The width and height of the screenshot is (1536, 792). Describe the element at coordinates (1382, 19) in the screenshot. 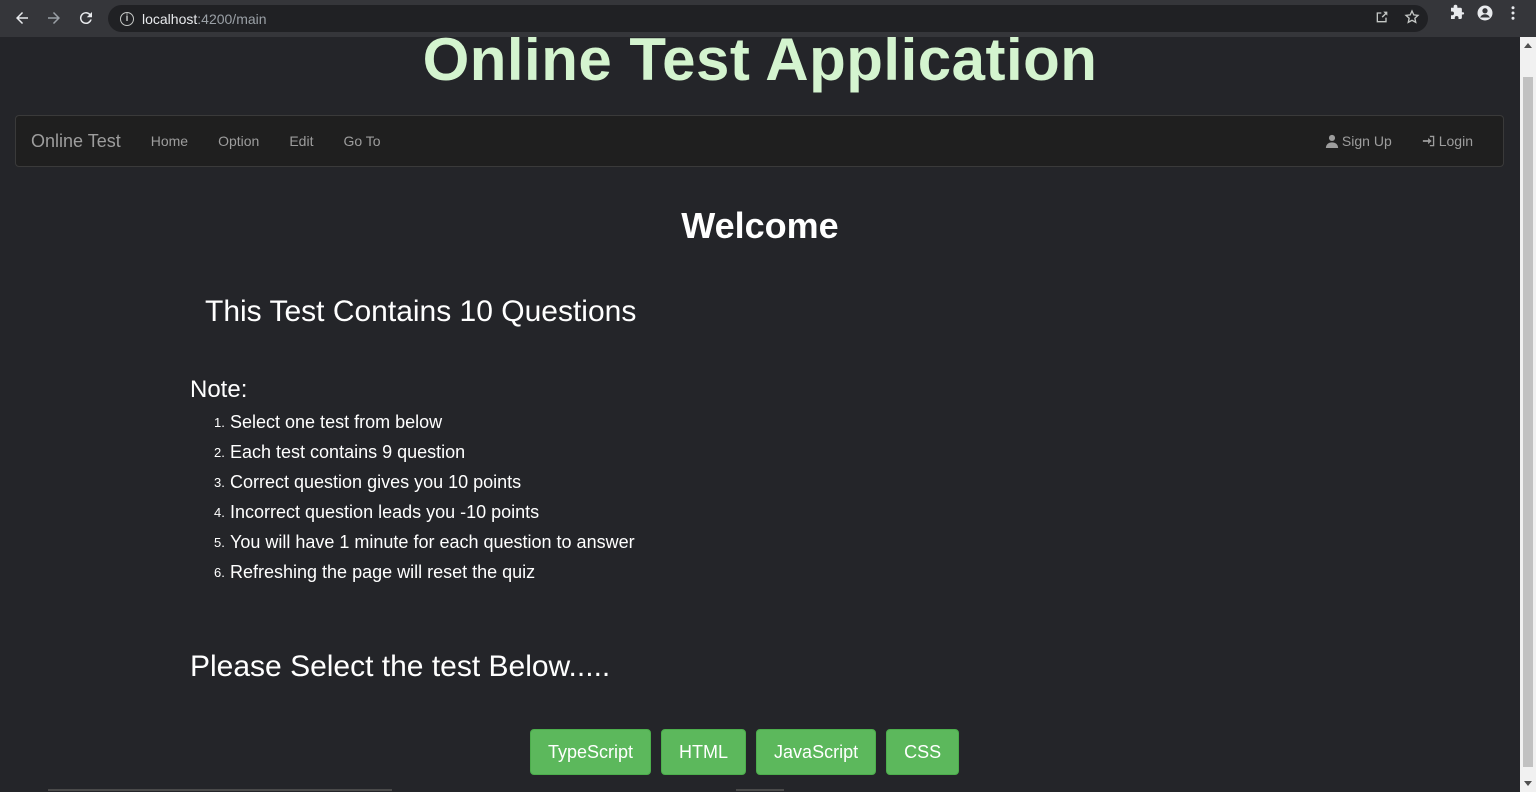

I see `share-icon` at that location.